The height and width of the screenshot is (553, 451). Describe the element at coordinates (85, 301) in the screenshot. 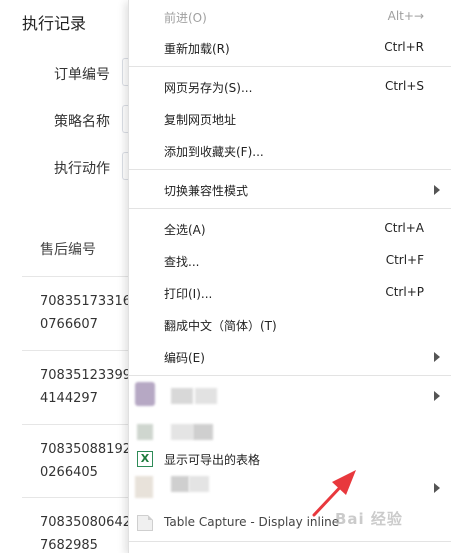

I see `table-cell-line1: 708351733169` at that location.